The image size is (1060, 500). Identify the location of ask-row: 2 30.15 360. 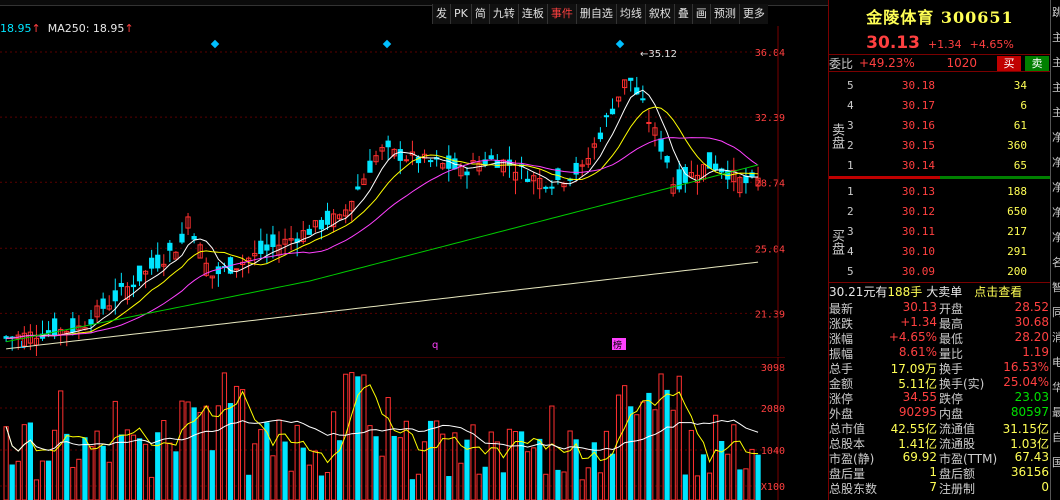
(949, 145).